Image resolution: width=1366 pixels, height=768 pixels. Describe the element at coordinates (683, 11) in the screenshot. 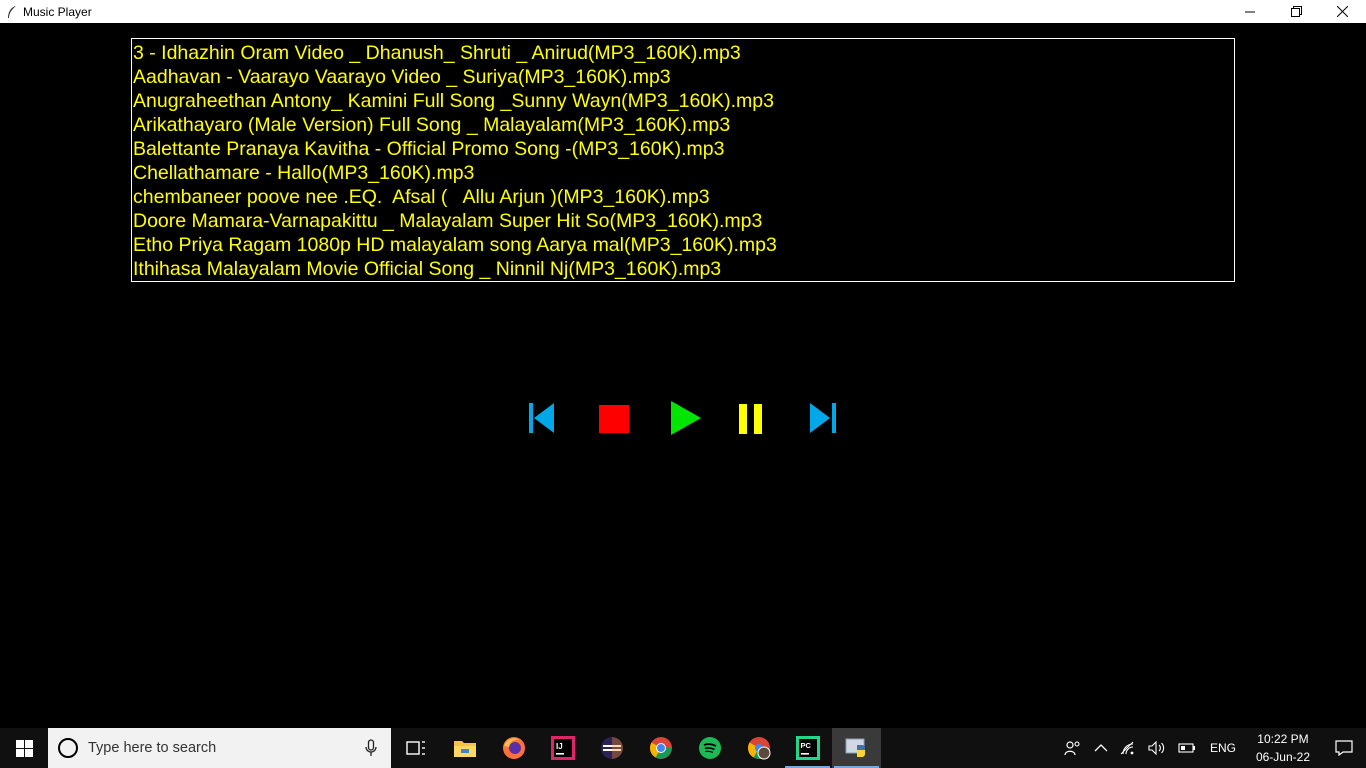

I see `window-title-bar: Music Player` at that location.